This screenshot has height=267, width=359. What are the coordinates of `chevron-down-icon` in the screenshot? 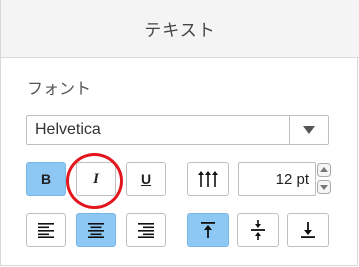 It's located at (309, 130).